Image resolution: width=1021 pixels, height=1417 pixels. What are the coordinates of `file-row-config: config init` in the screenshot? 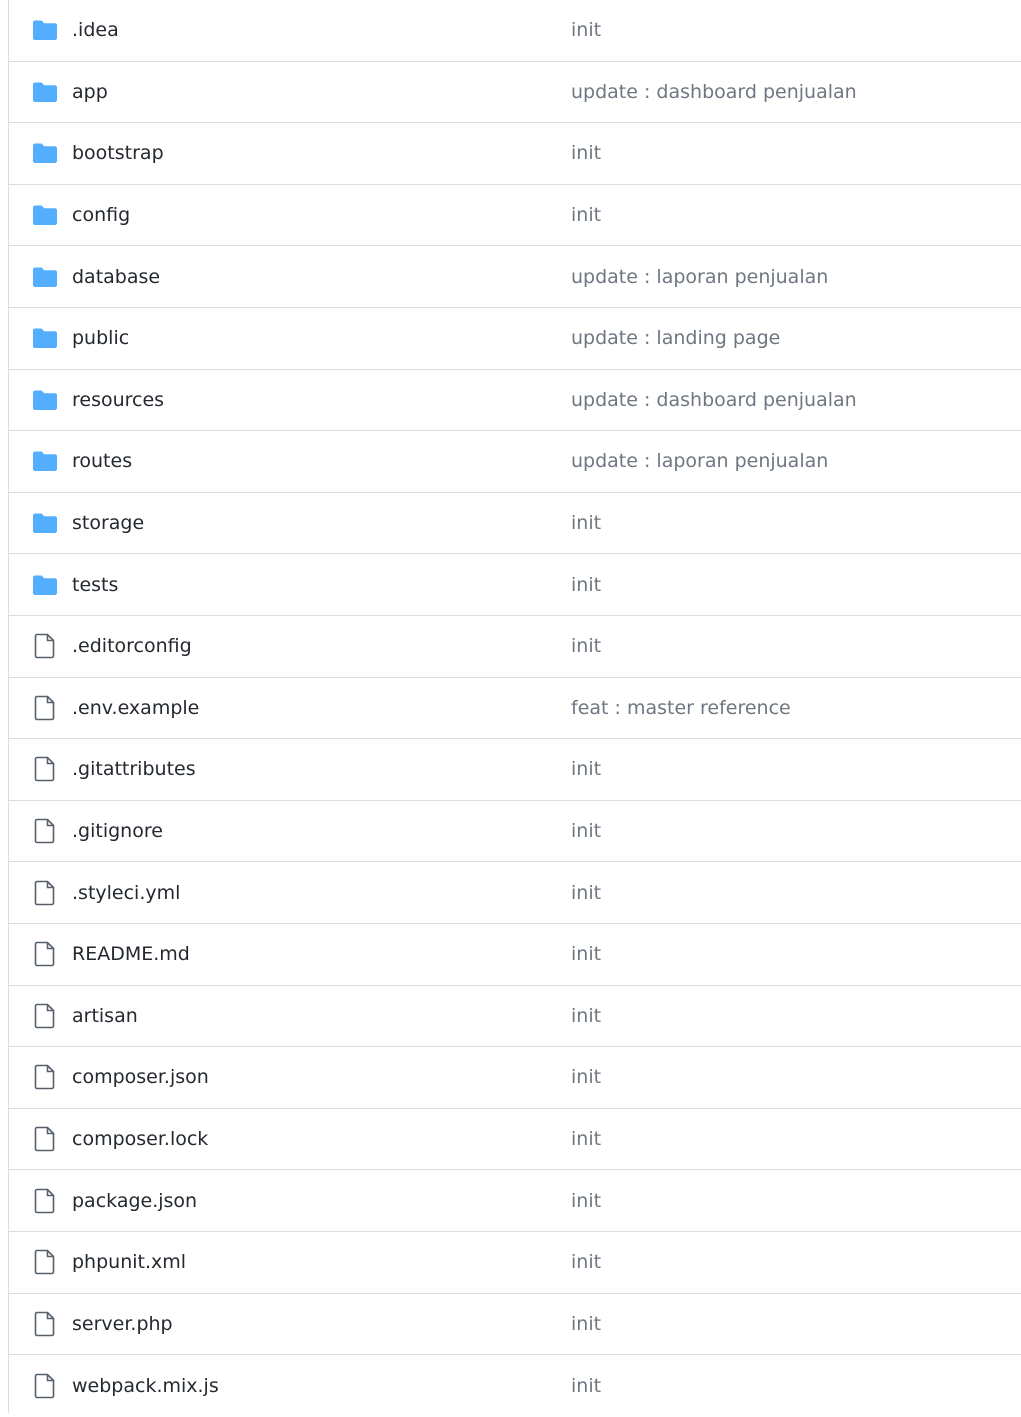 It's located at (515, 216).